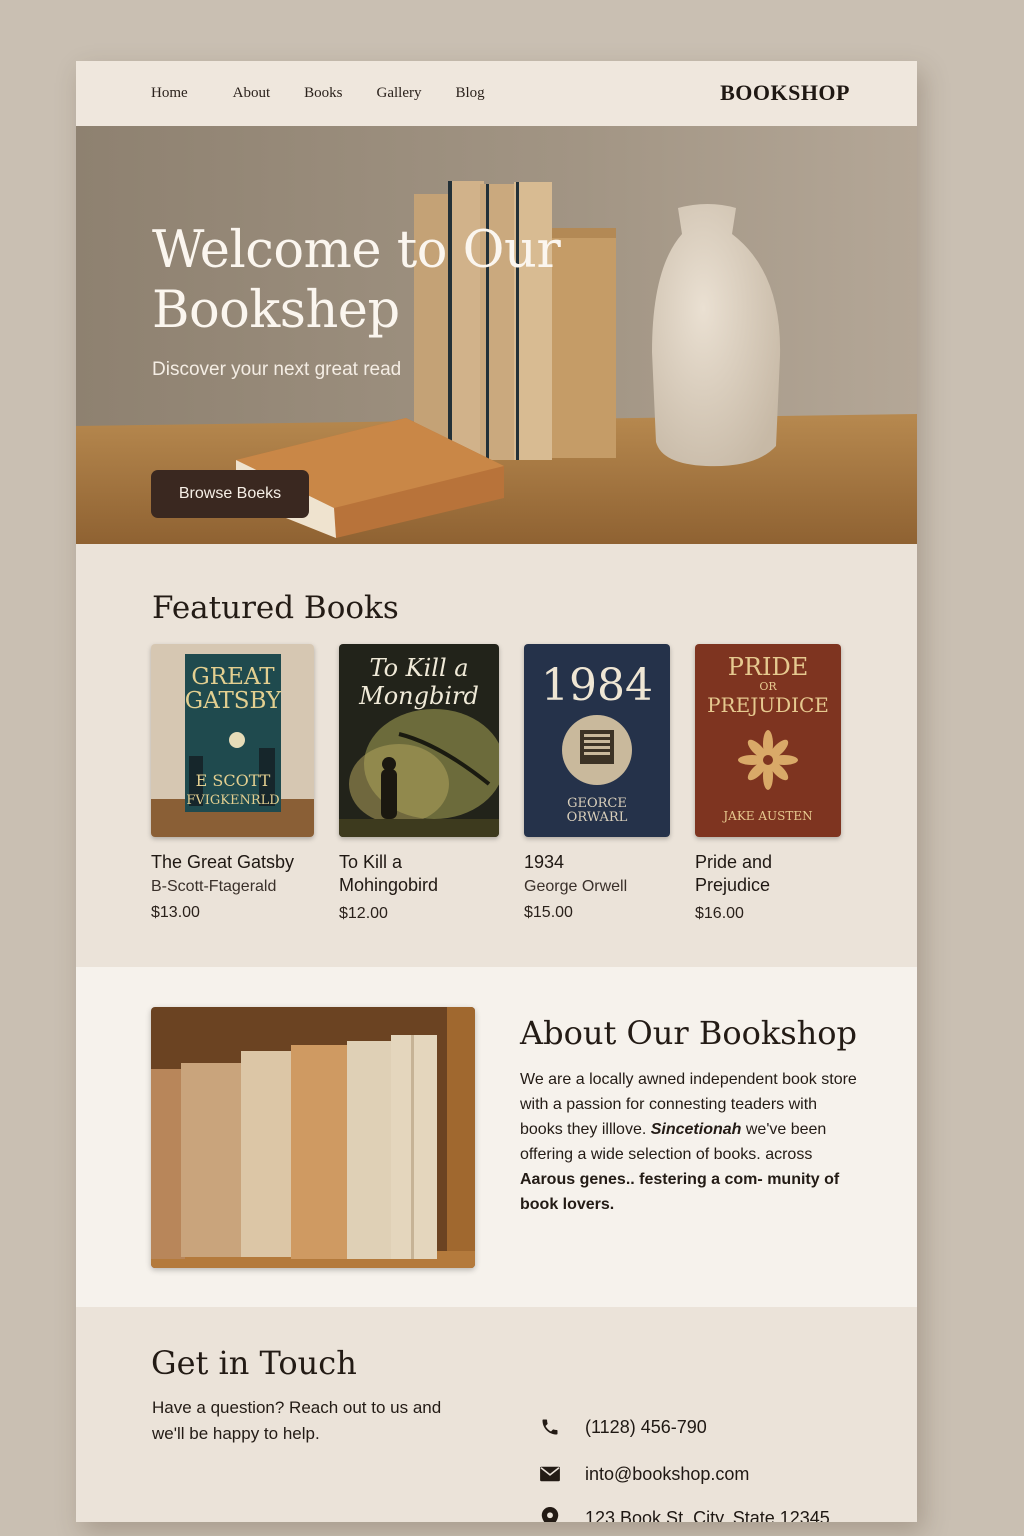 The image size is (1024, 1536). What do you see at coordinates (707, 1515) in the screenshot?
I see `street-address: 123 Book St. City, State 12345` at bounding box center [707, 1515].